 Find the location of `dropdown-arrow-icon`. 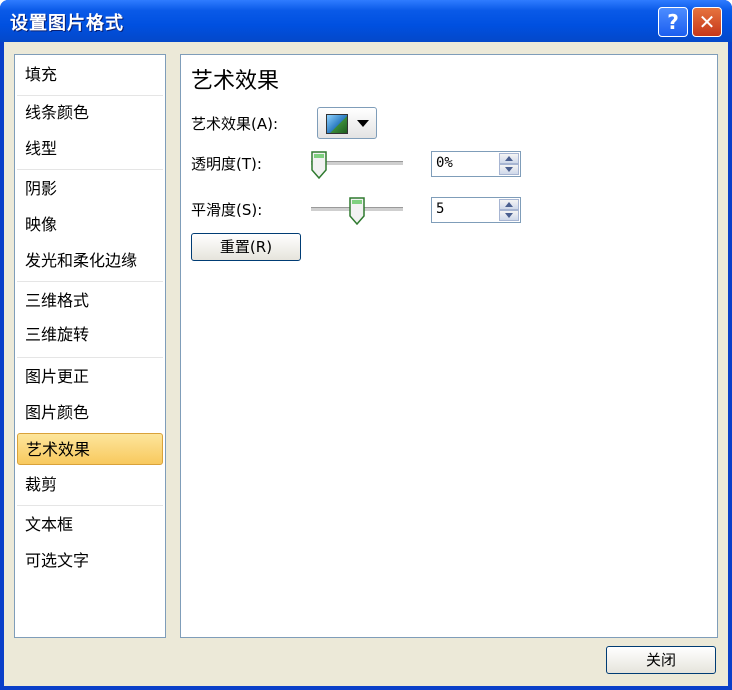

dropdown-arrow-icon is located at coordinates (363, 123).